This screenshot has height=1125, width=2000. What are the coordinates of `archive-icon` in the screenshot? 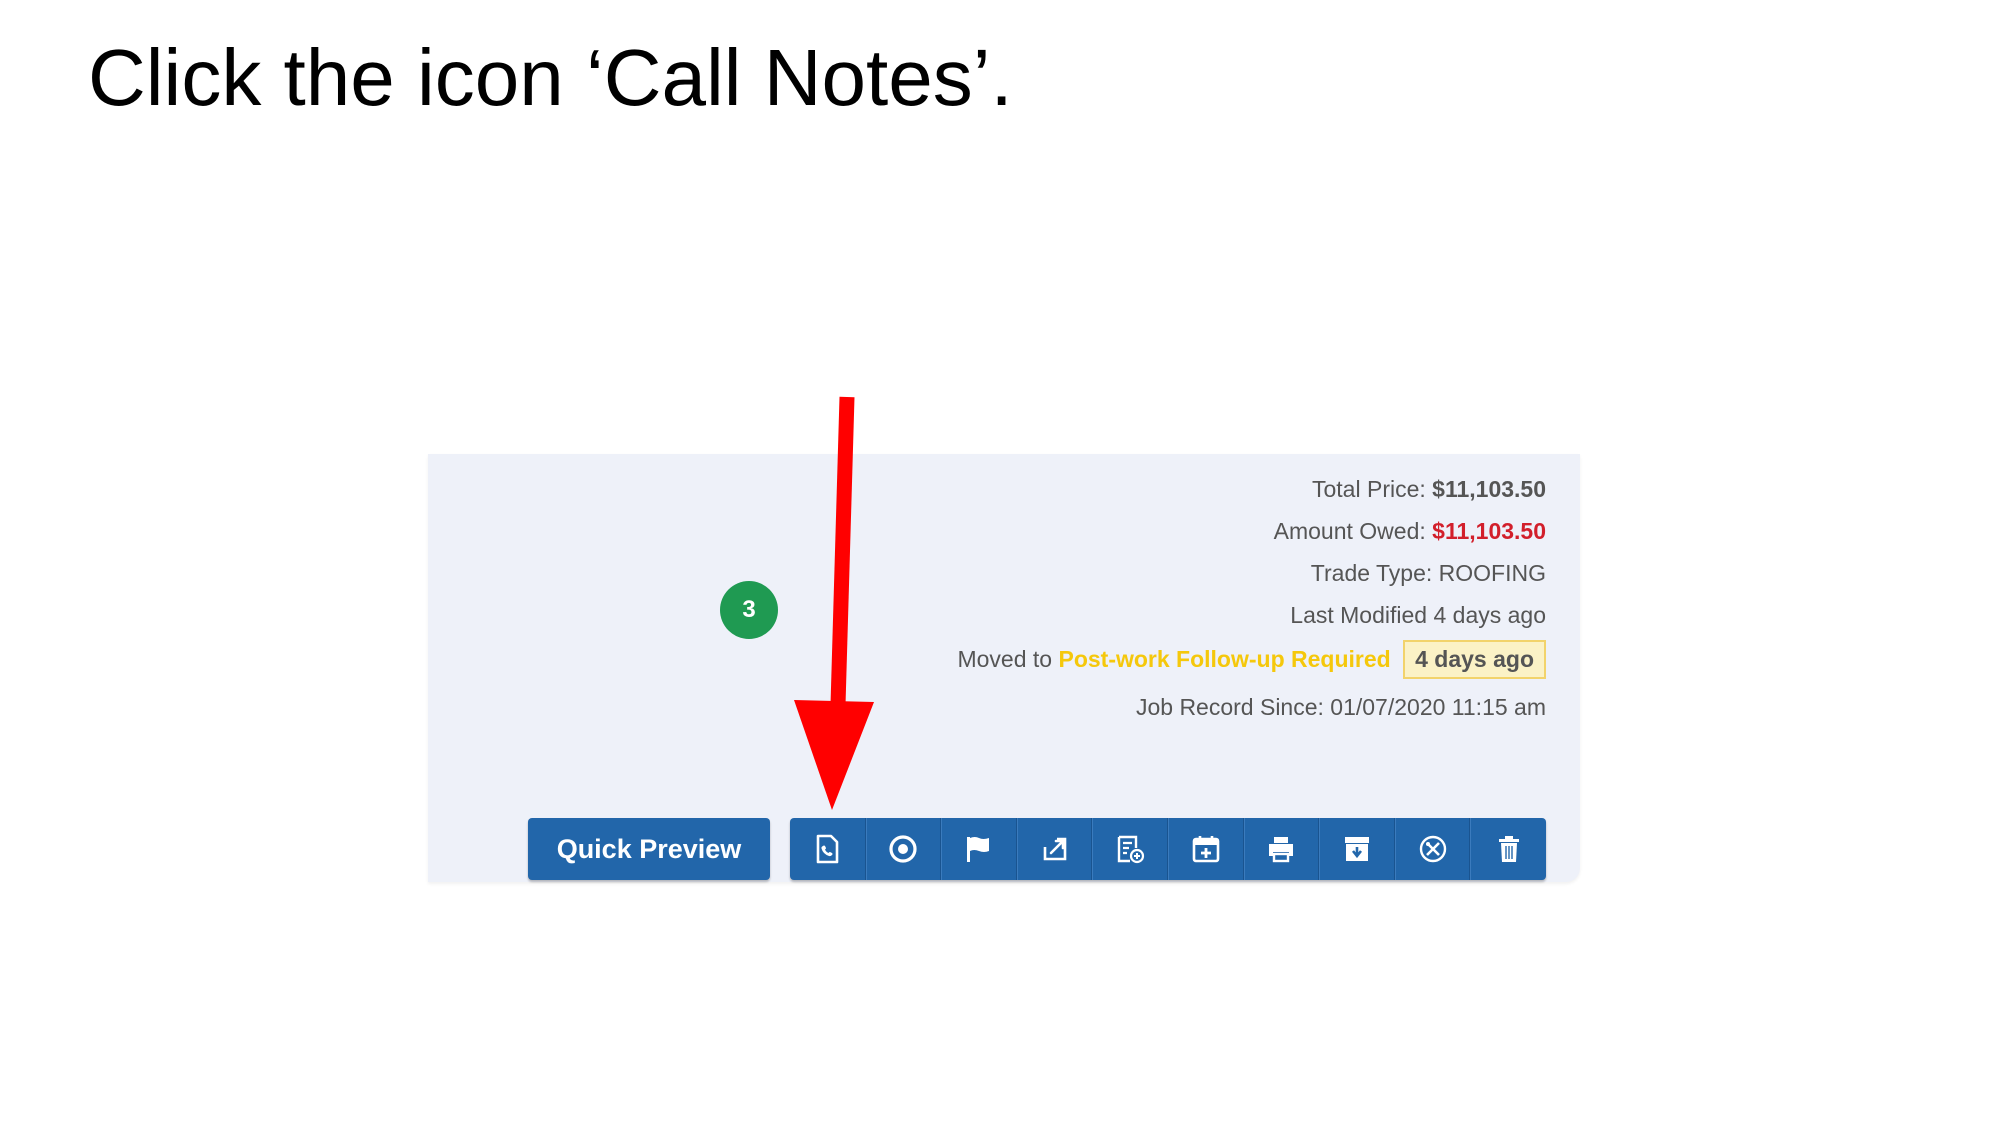 It's located at (1356, 849).